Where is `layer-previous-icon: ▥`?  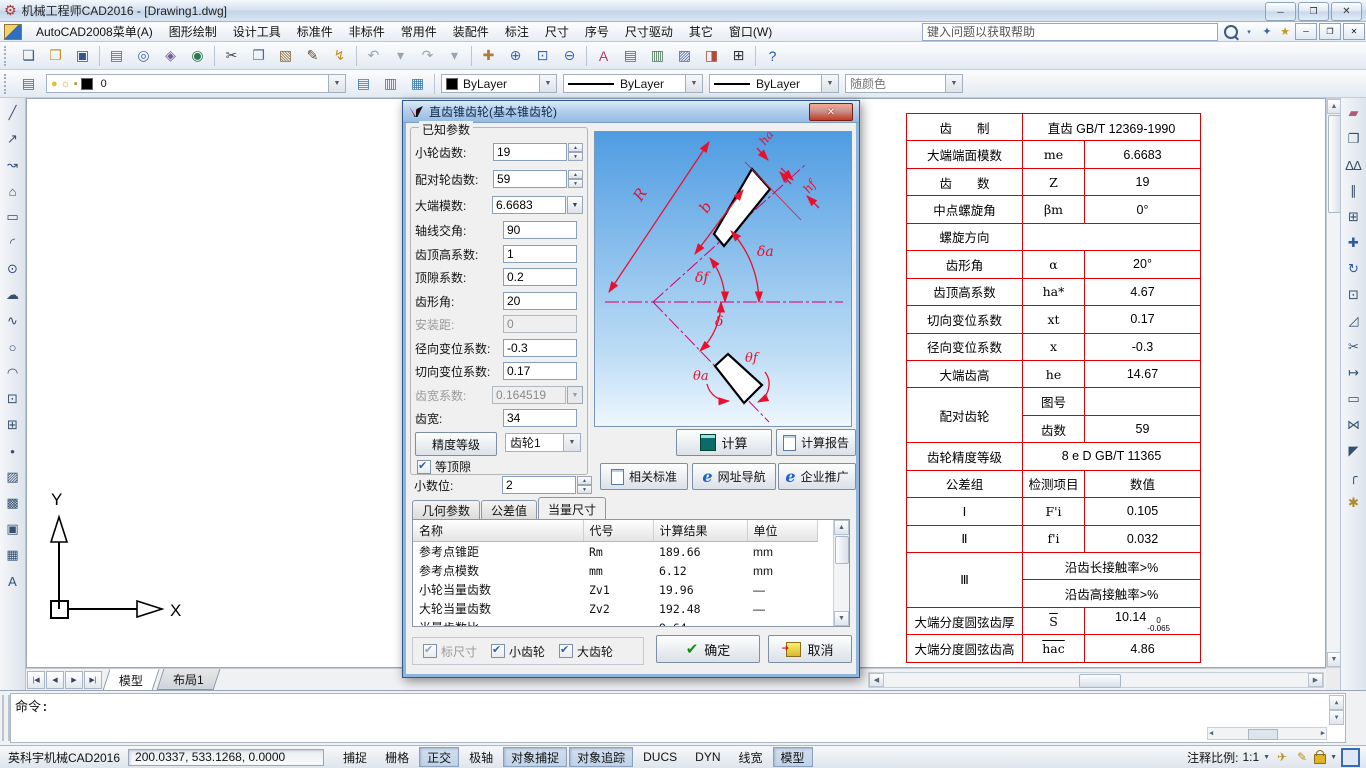 layer-previous-icon: ▥ is located at coordinates (390, 83).